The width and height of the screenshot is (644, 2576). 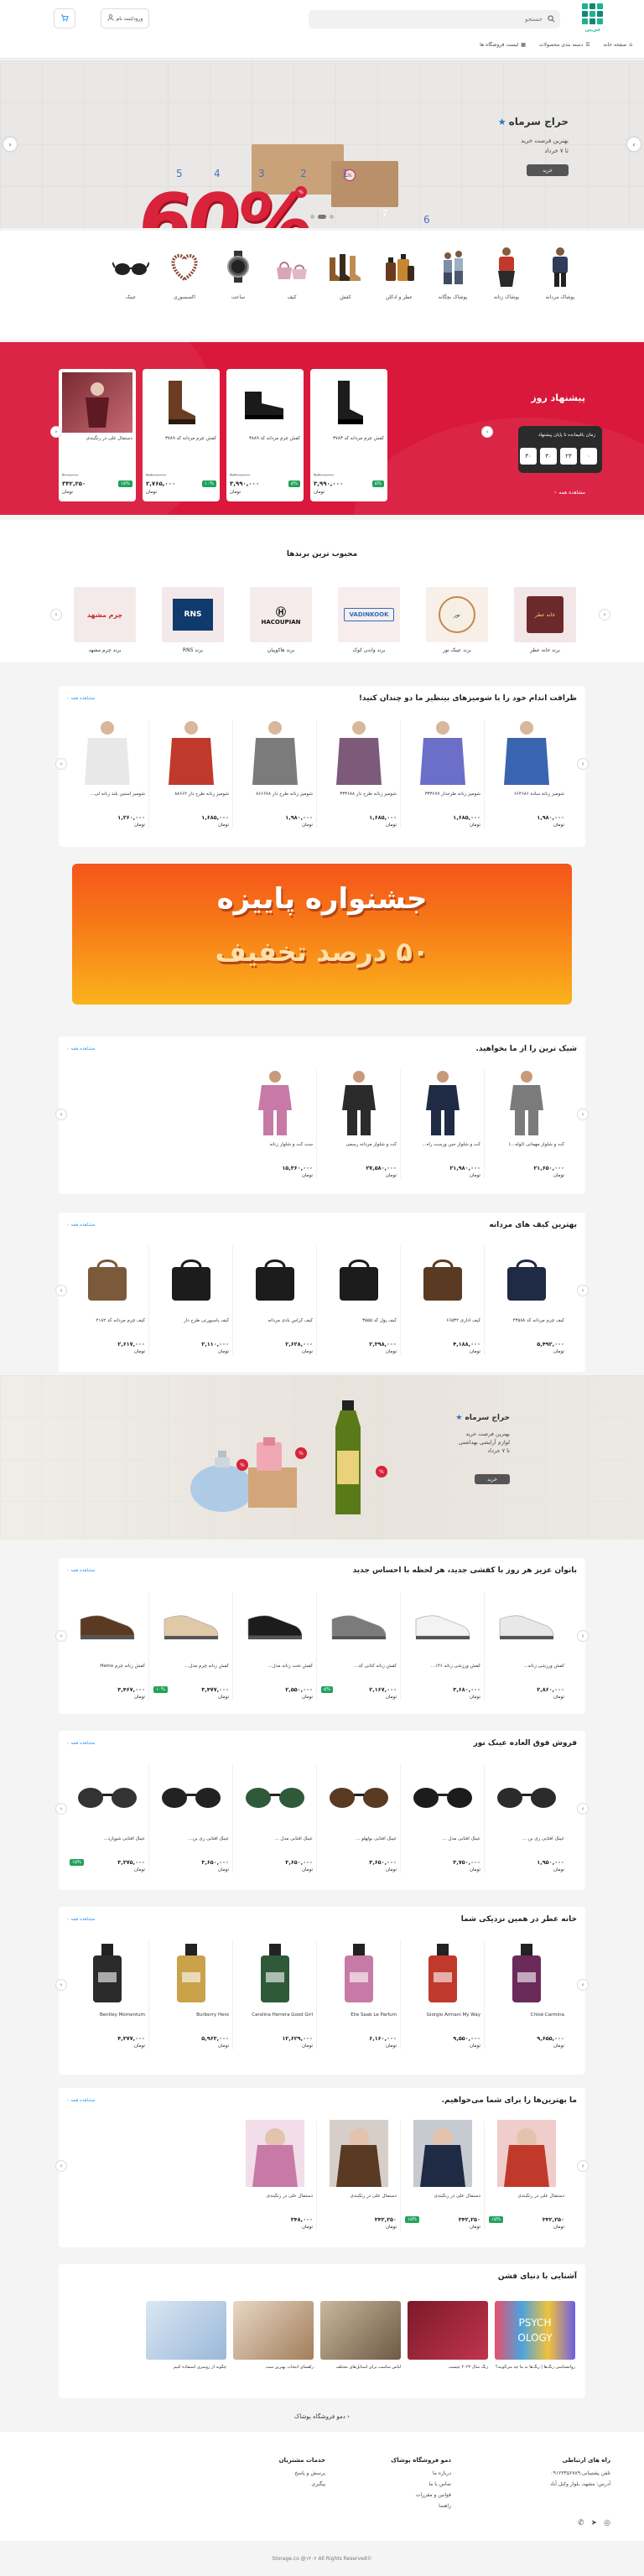 What do you see at coordinates (607, 2523) in the screenshot?
I see `instagram-icon: ◎` at bounding box center [607, 2523].